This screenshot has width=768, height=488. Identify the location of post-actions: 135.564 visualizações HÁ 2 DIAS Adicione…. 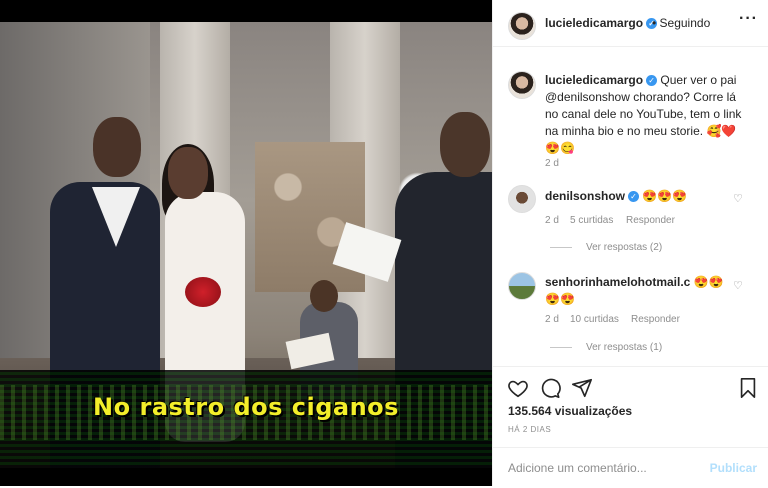
(630, 426).